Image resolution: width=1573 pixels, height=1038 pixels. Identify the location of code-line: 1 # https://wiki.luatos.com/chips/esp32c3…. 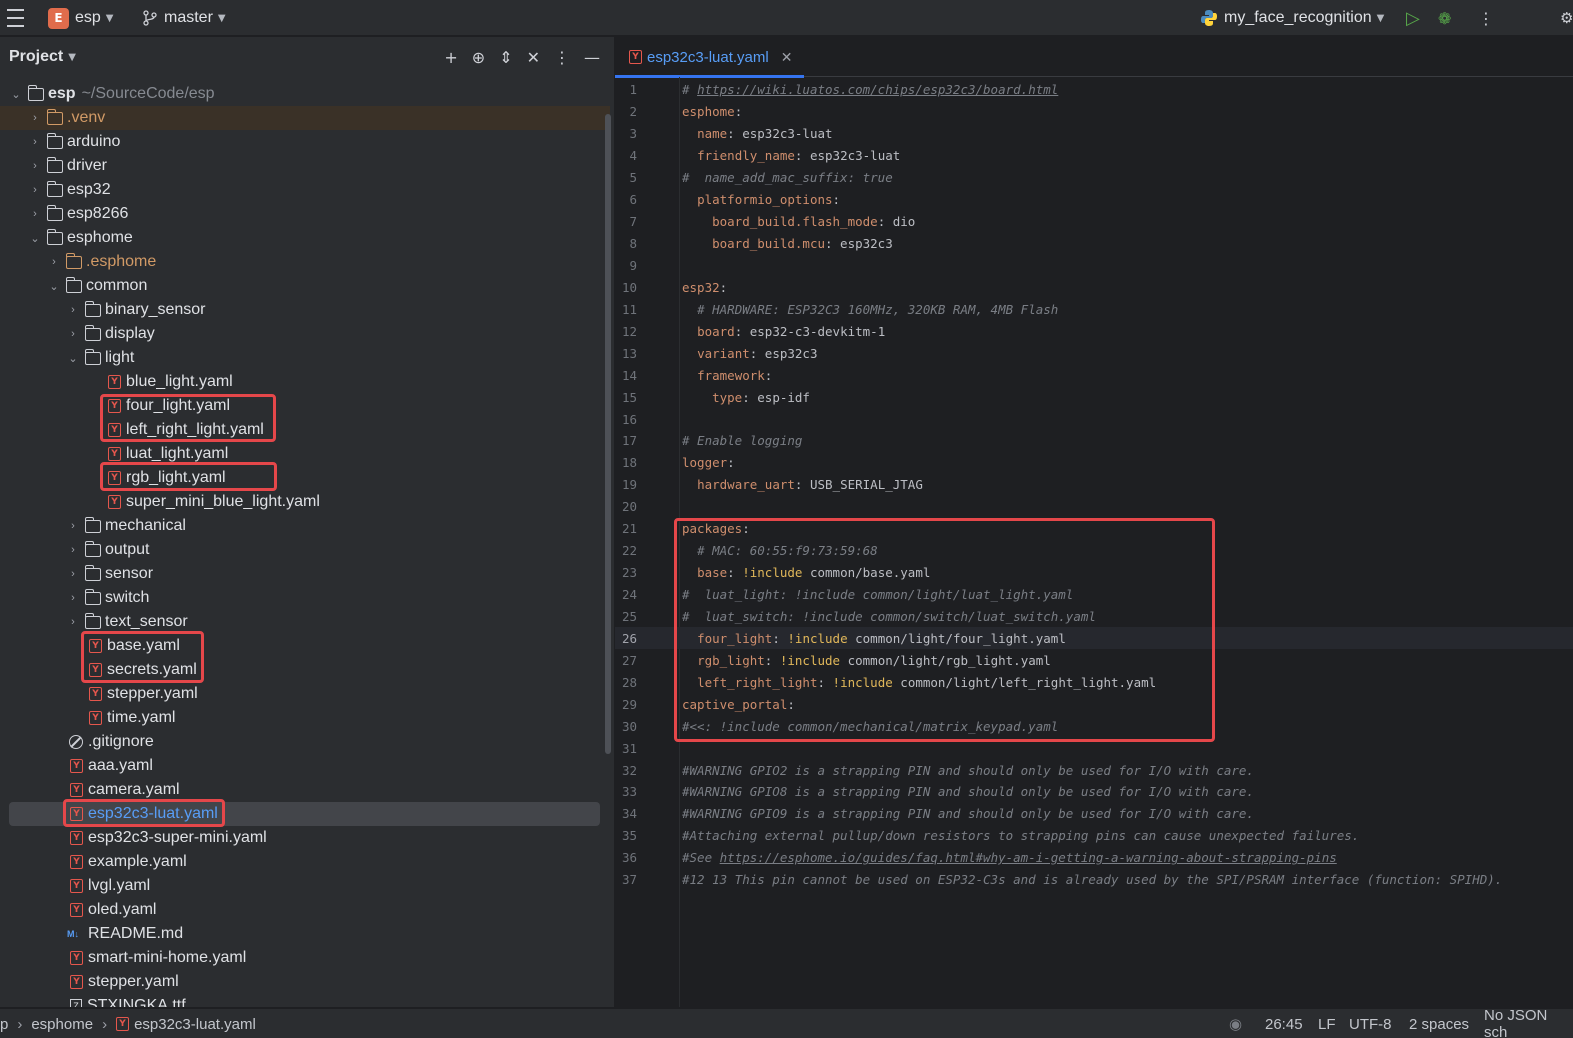
(1094, 90).